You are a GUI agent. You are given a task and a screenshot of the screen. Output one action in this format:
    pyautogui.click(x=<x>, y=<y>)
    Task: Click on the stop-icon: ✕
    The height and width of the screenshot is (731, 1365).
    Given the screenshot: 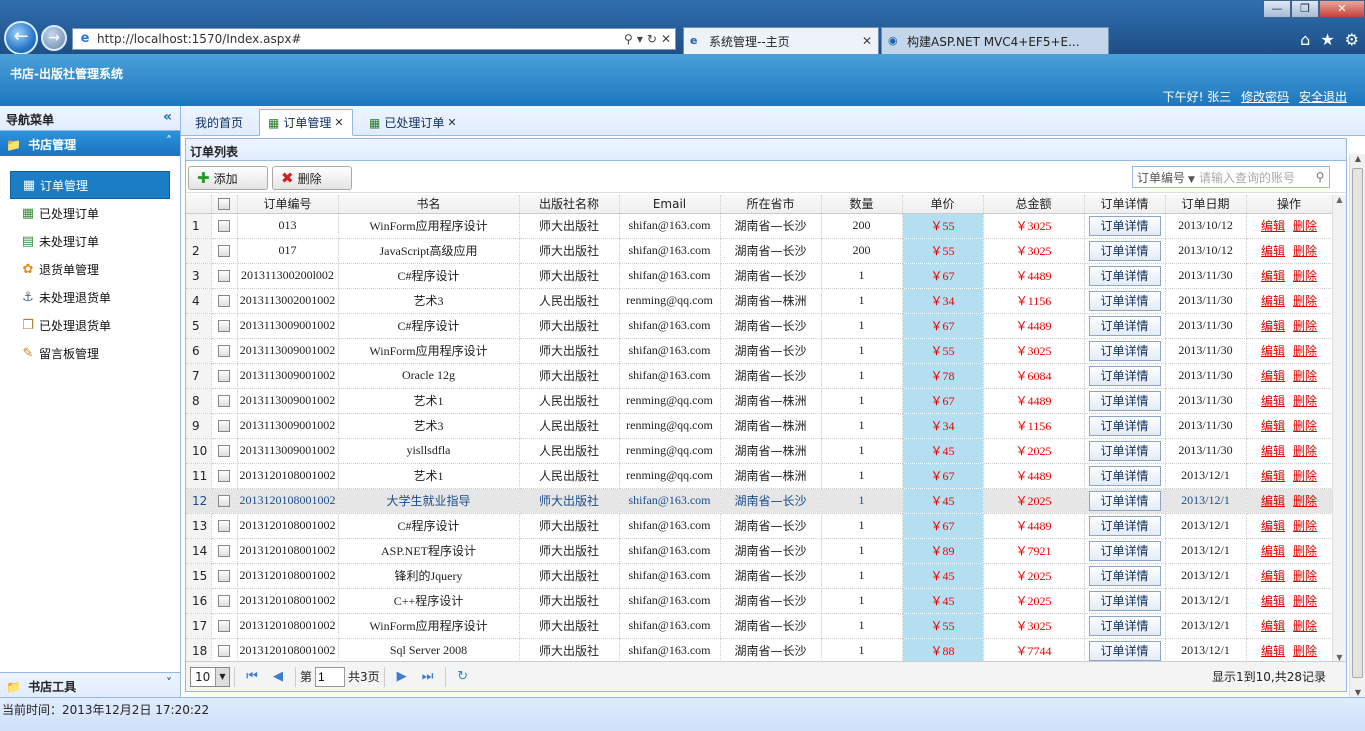 What is the action you would take?
    pyautogui.click(x=666, y=39)
    